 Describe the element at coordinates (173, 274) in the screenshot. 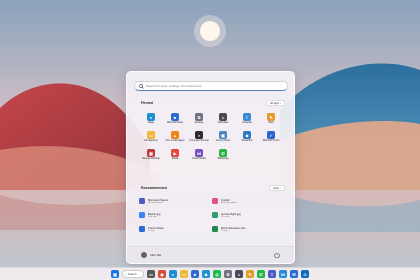

I see `edge-icon: e` at that location.